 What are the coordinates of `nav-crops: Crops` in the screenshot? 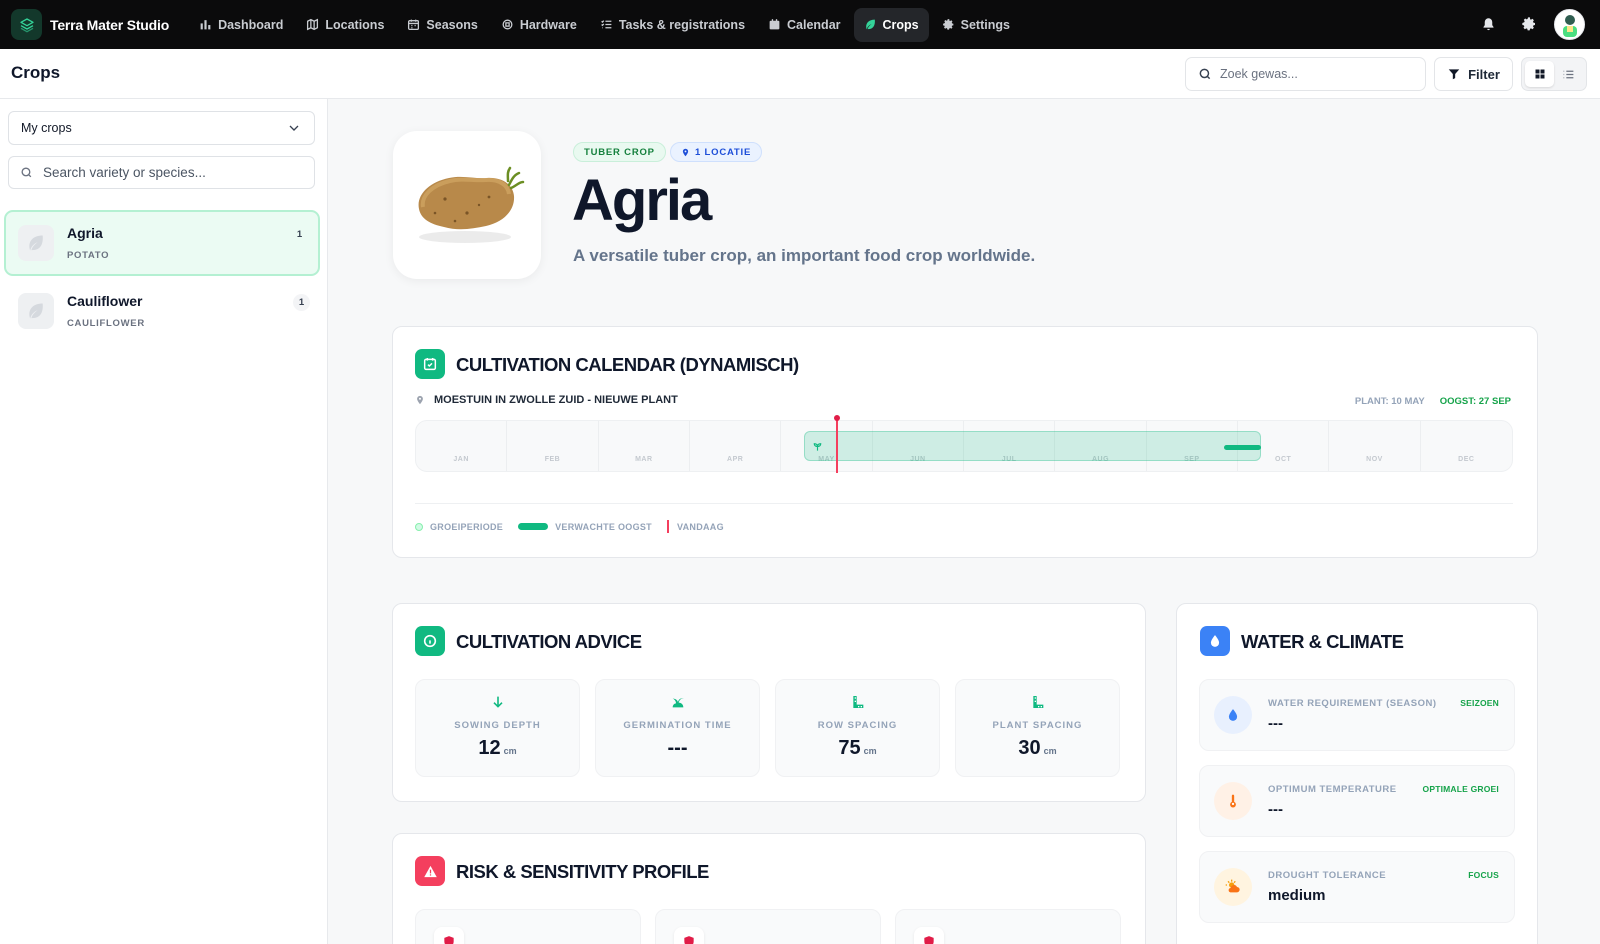 It's located at (891, 24).